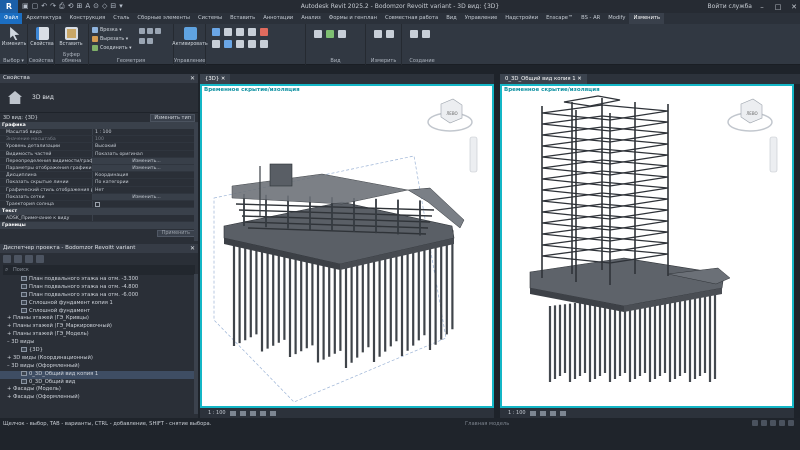 The height and width of the screenshot is (450, 800). I want to click on browser-item: 0_3D_Общий вид, so click(99, 382).